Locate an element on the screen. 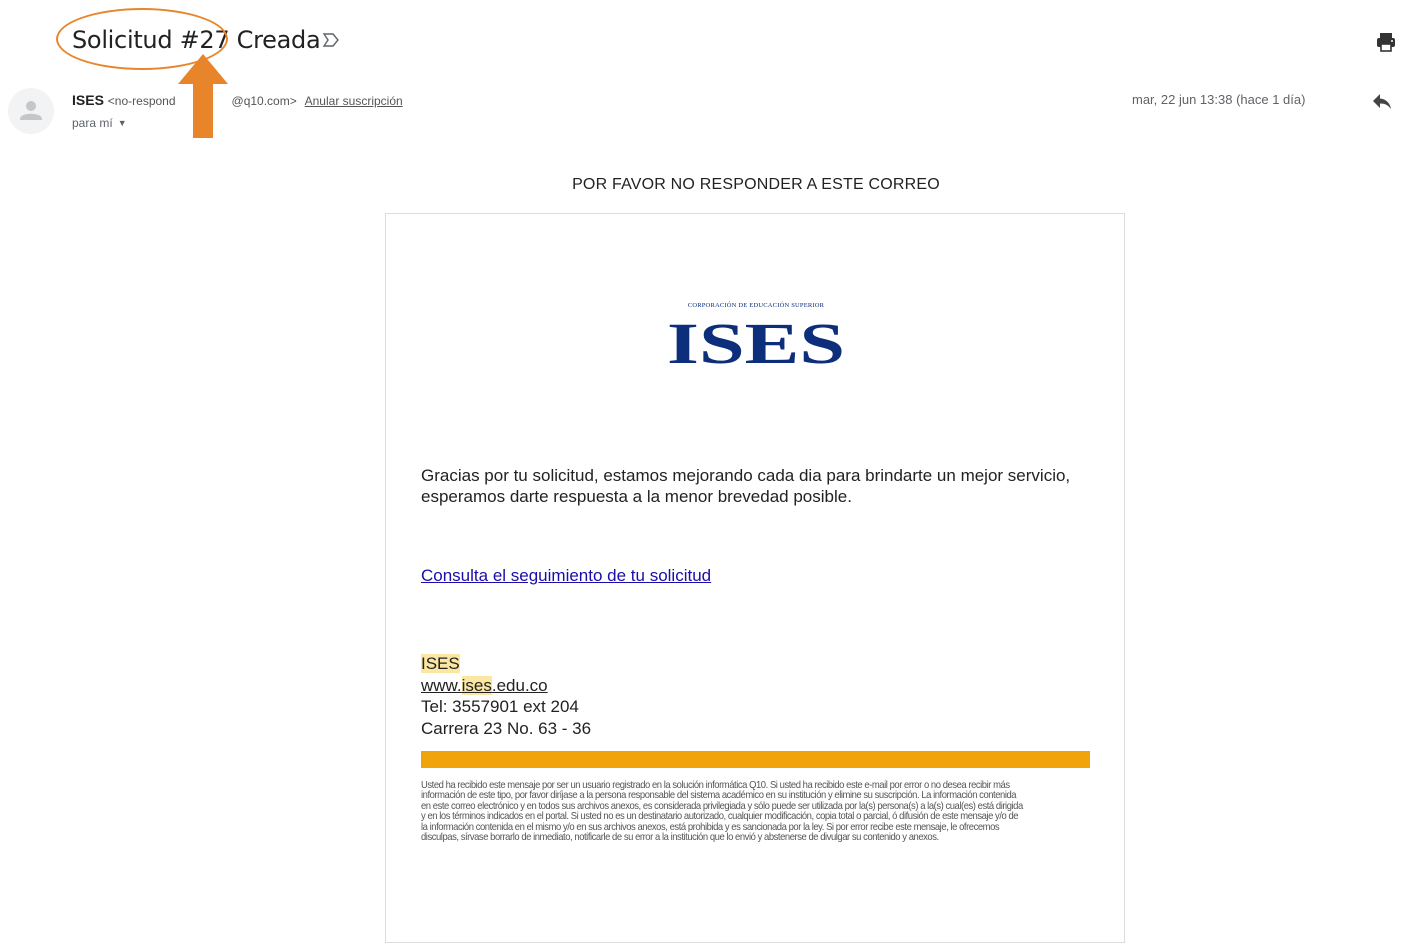  logo-wordmark-text: ISES is located at coordinates (756, 341).